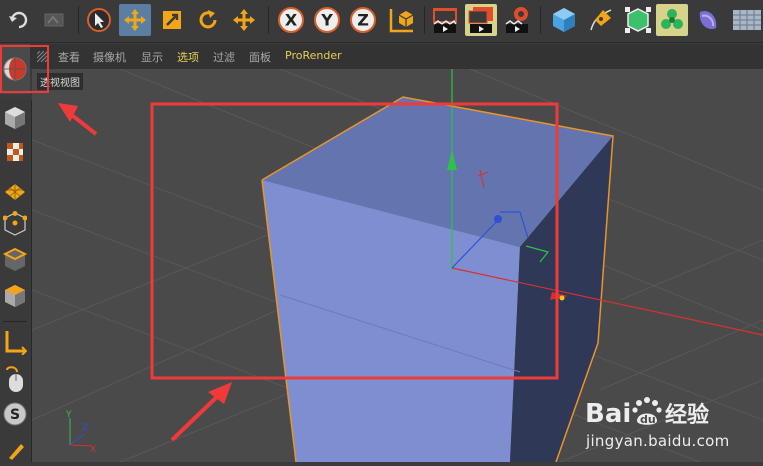  I want to click on deformer-icon, so click(708, 20).